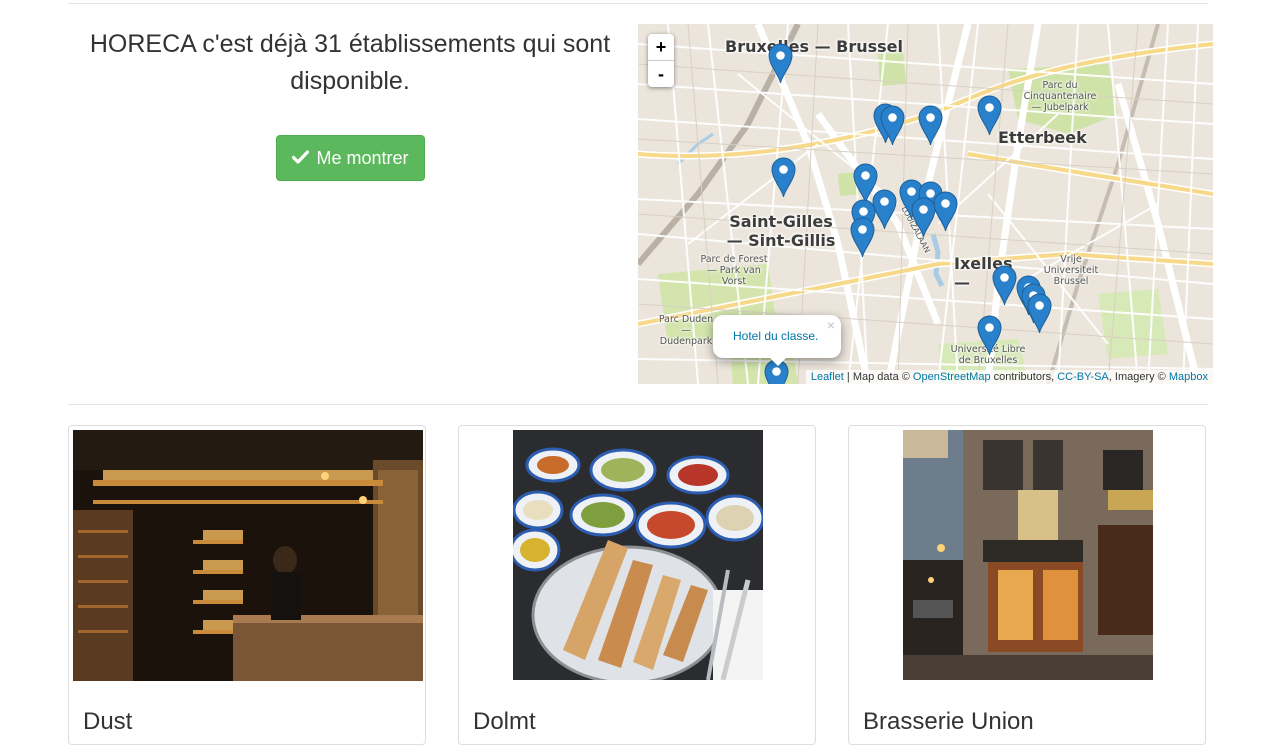  I want to click on map-label-vub: Vrije Universiteit Brussel, so click(1071, 270).